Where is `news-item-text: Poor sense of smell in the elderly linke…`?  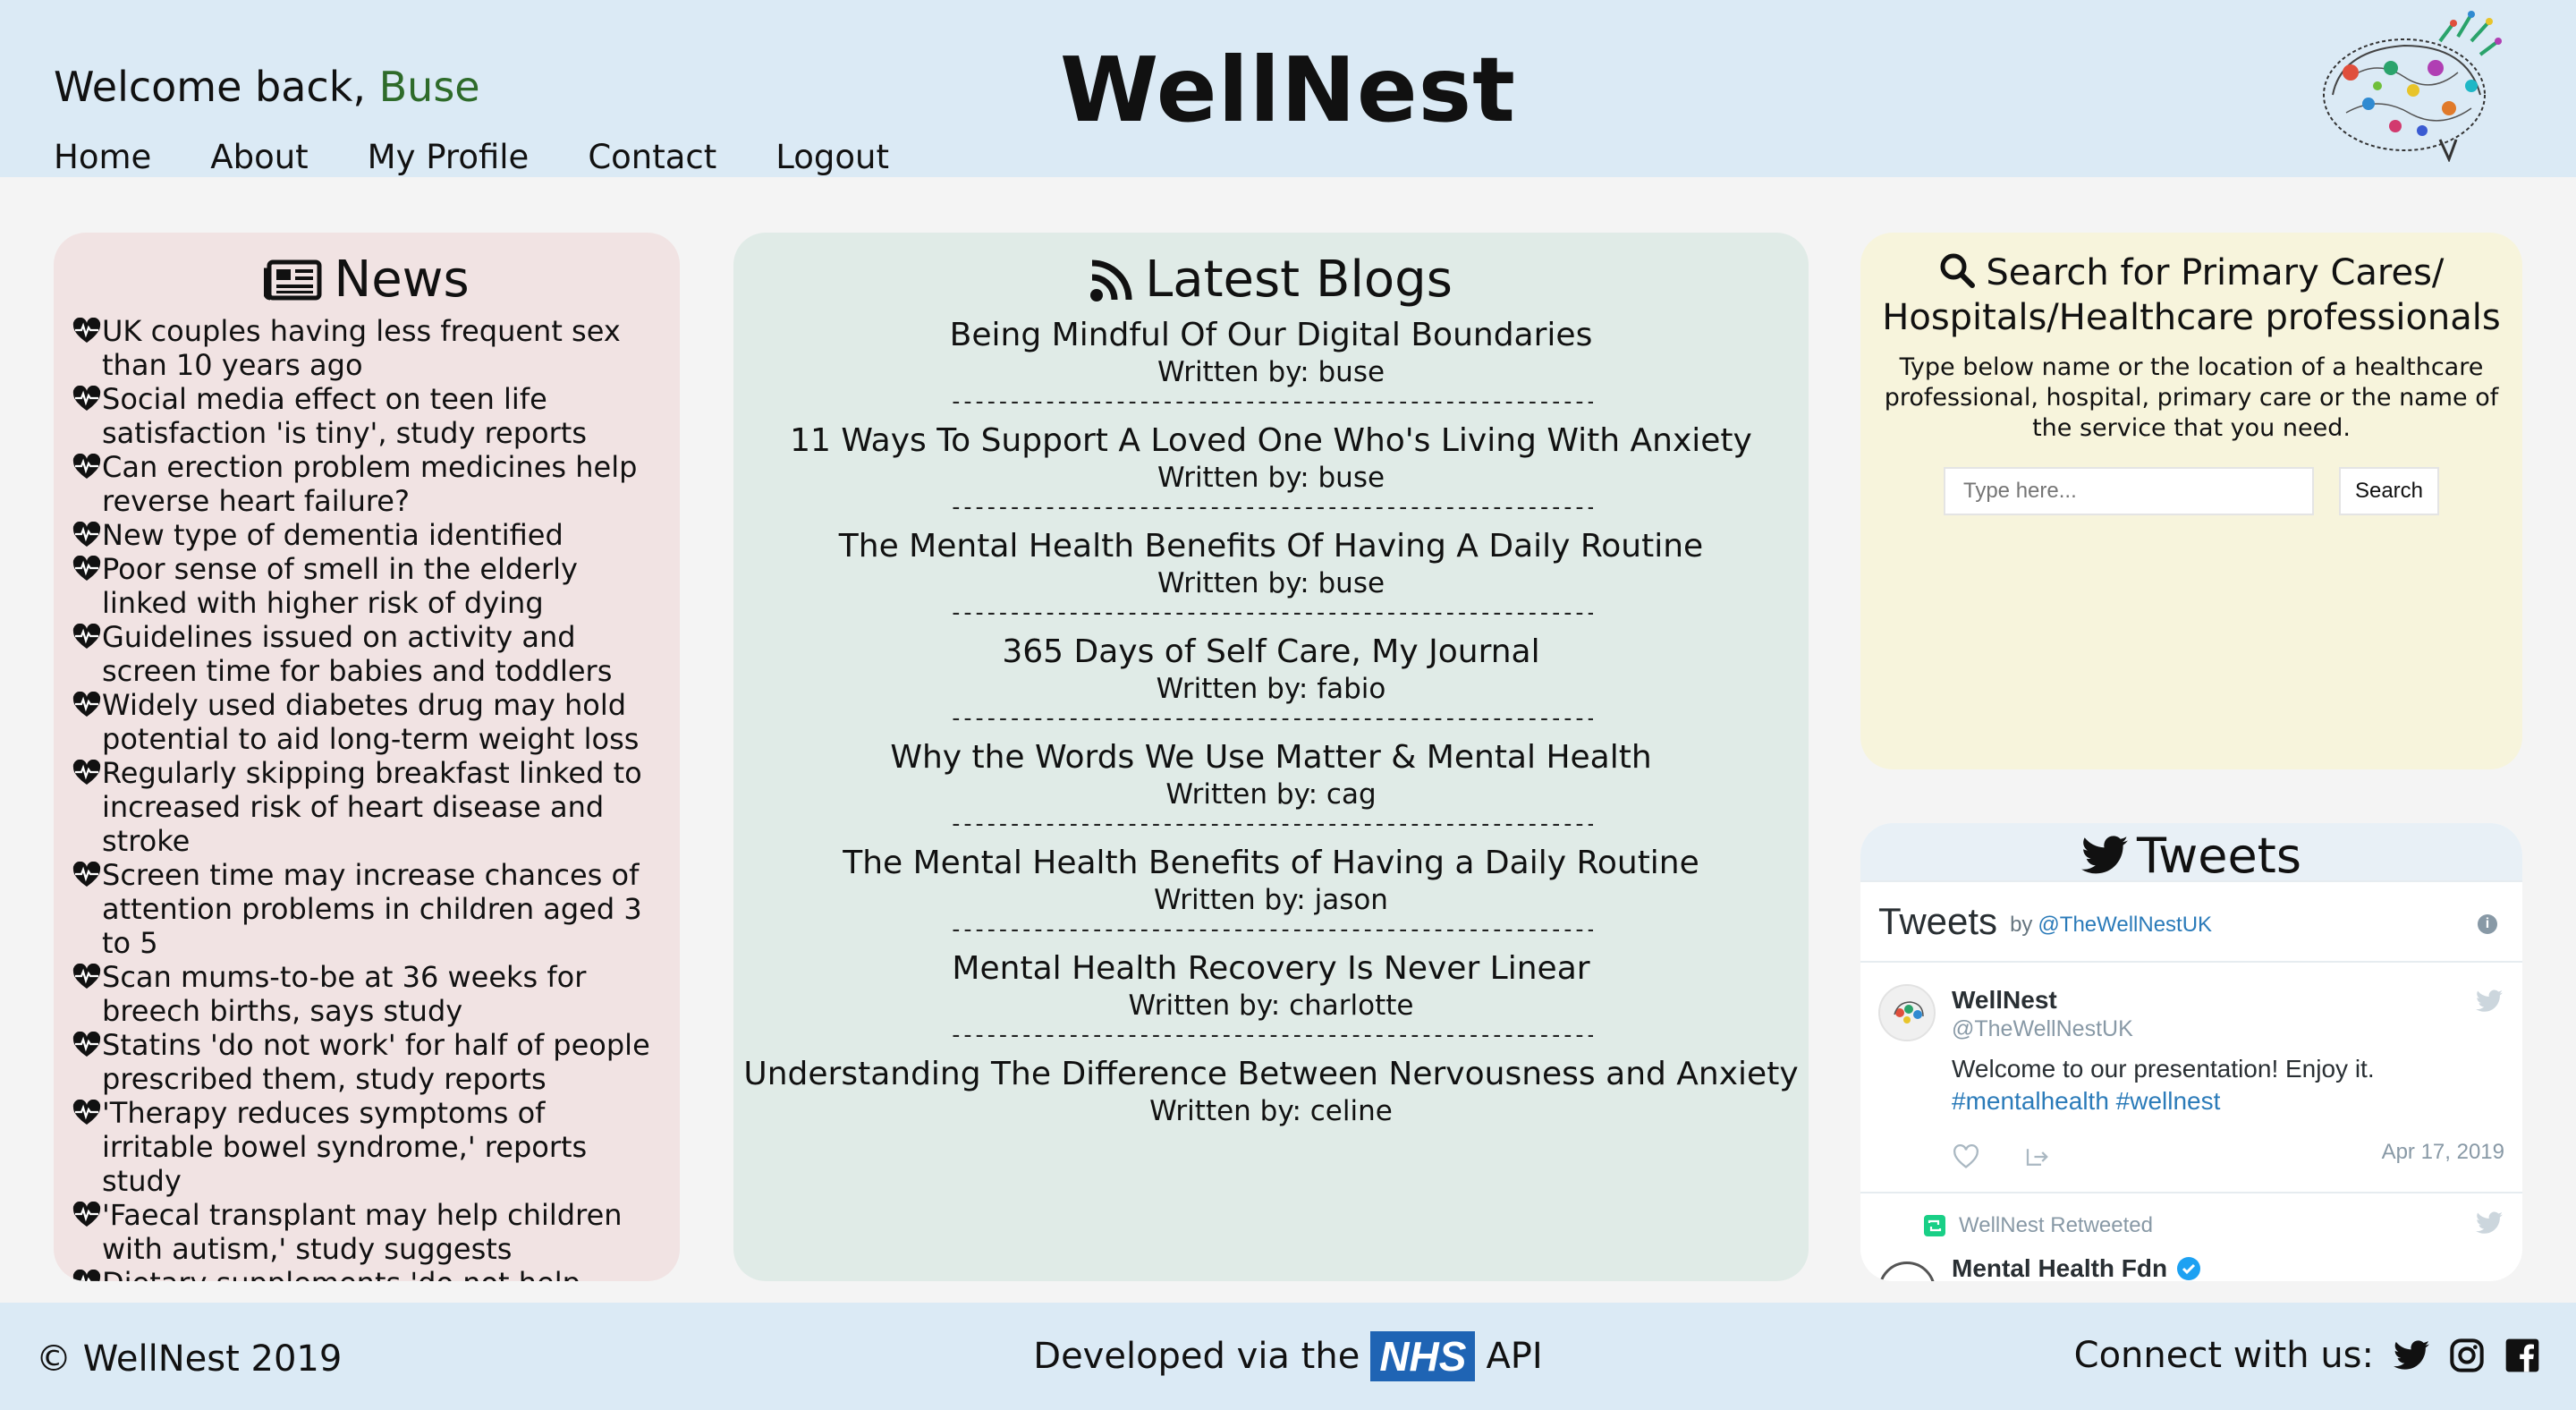 news-item-text: Poor sense of smell in the elderly linke… is located at coordinates (377, 586).